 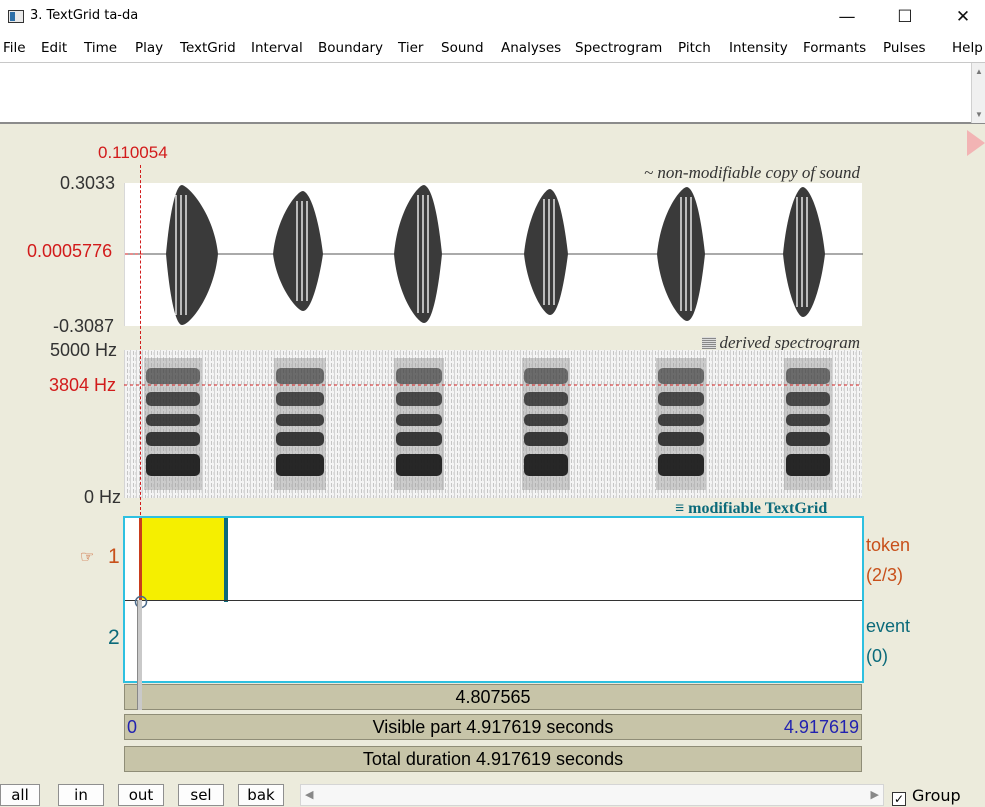 I want to click on scroll-left-icon: ◀, so click(x=309, y=794).